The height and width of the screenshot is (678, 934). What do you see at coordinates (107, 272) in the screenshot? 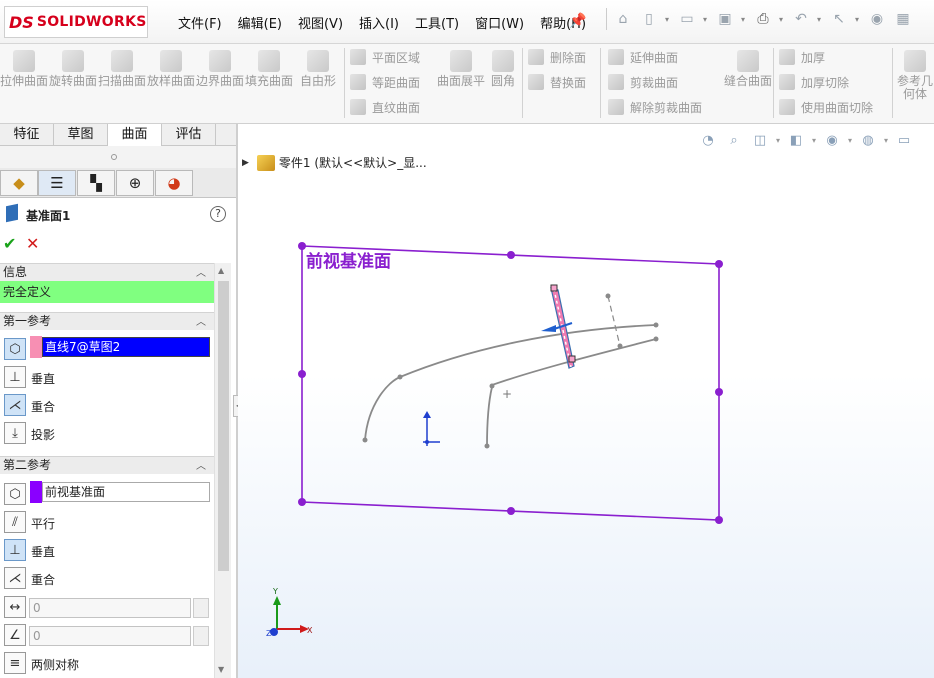
I see `info-group-header: 信息 ︿` at bounding box center [107, 272].